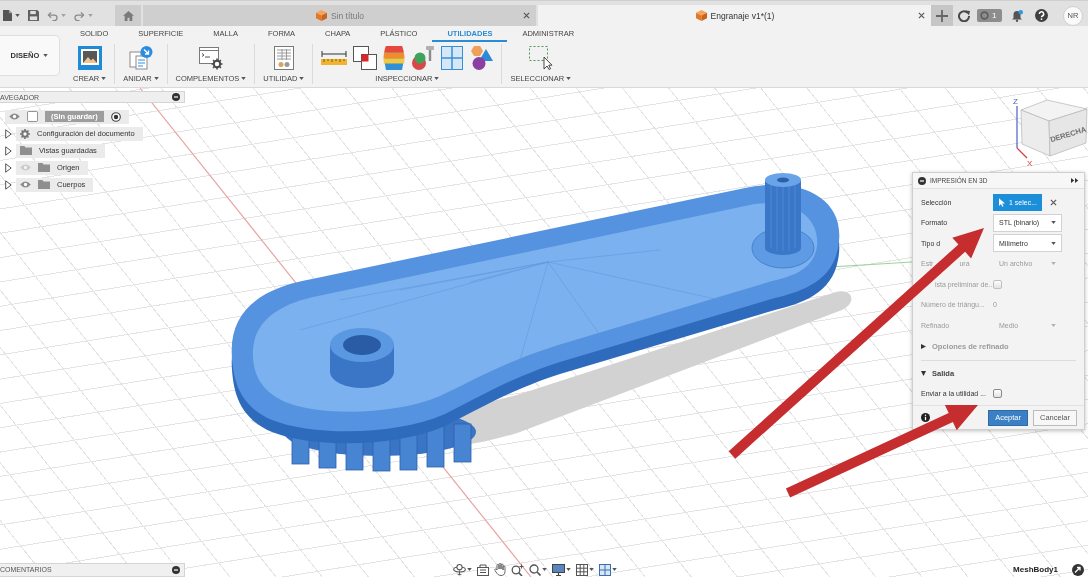 The height and width of the screenshot is (577, 1088). Describe the element at coordinates (210, 57) in the screenshot. I see `window-gear-icon` at that location.